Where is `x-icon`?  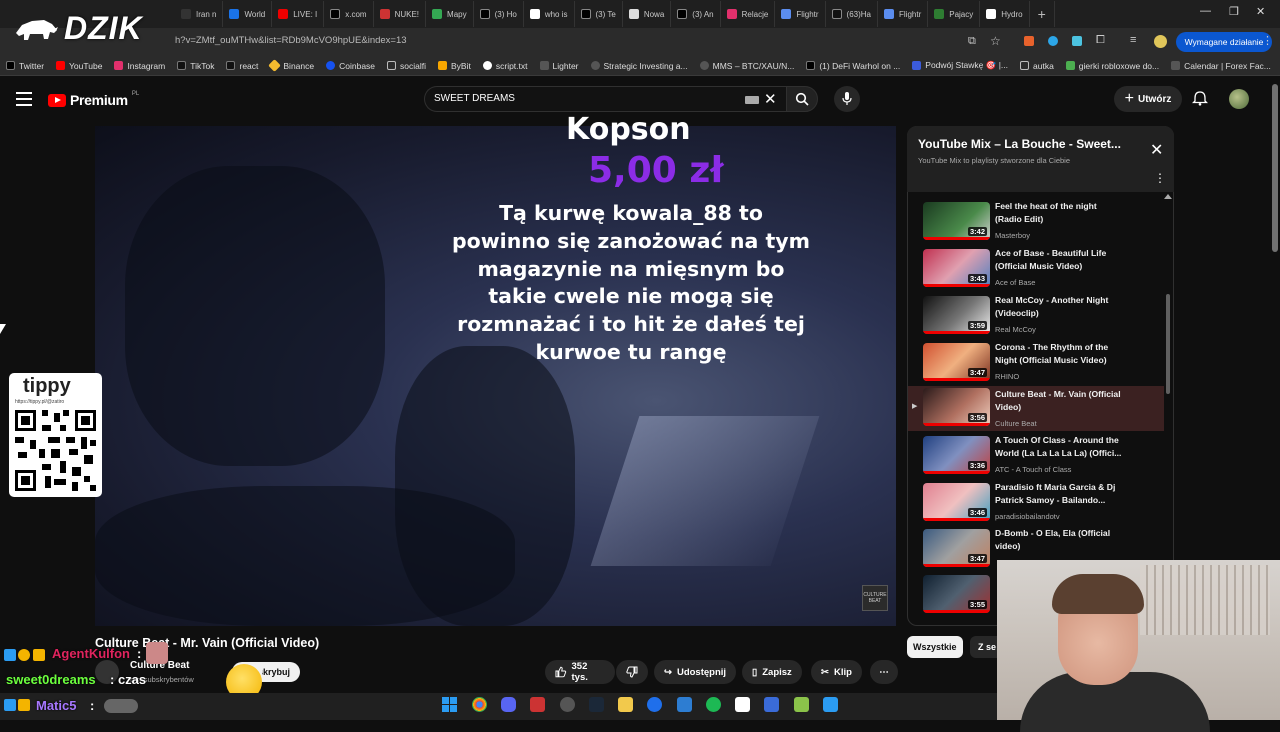 x-icon is located at coordinates (811, 65).